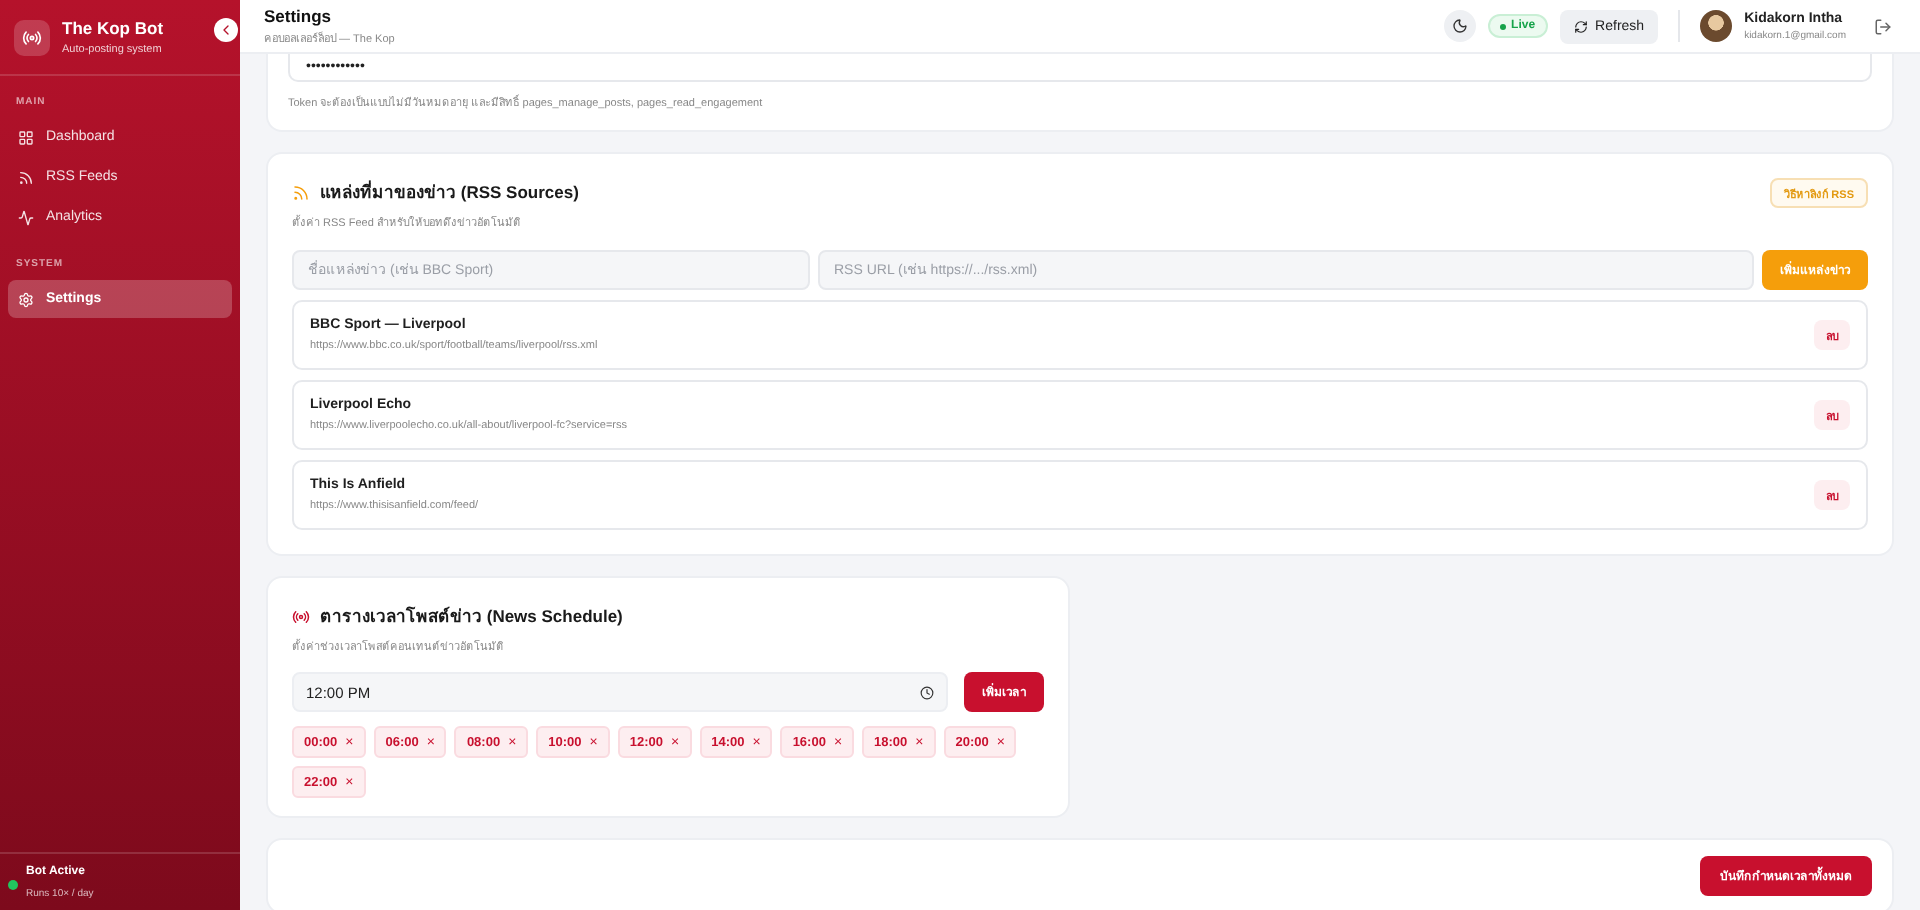  What do you see at coordinates (301, 616) in the screenshot?
I see `broadcast-icon` at bounding box center [301, 616].